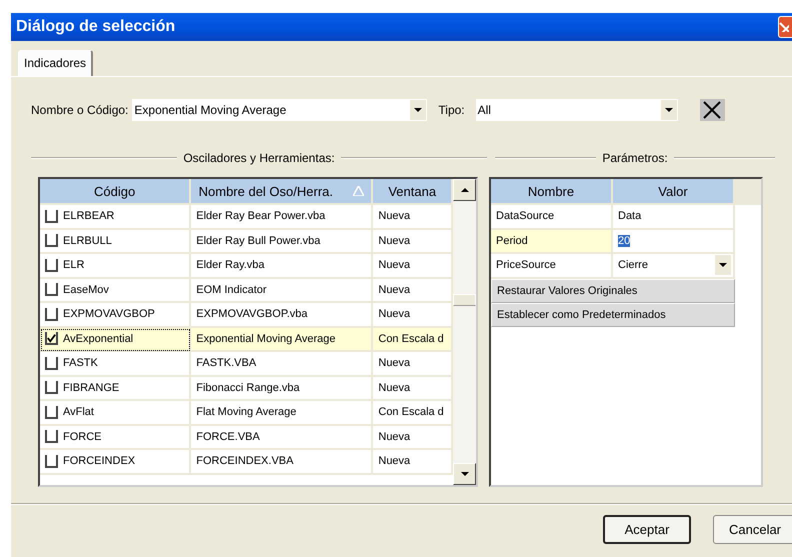 The image size is (792, 557). What do you see at coordinates (358, 191) in the screenshot?
I see `sort-icon` at bounding box center [358, 191].